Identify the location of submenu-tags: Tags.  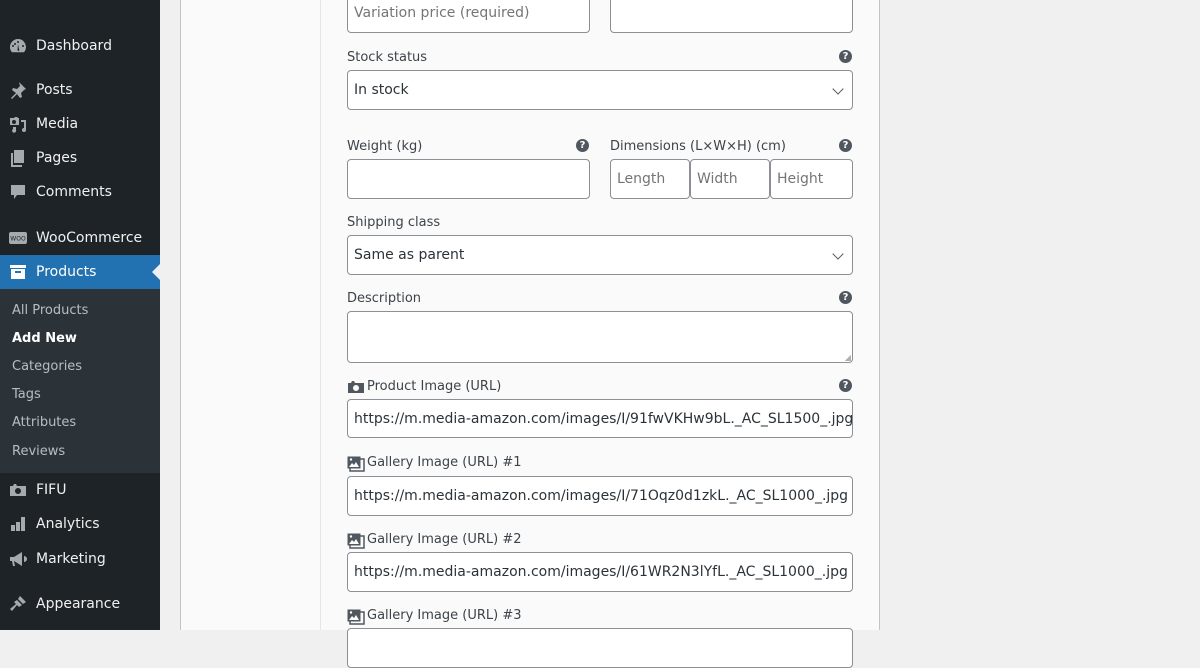
(26, 394).